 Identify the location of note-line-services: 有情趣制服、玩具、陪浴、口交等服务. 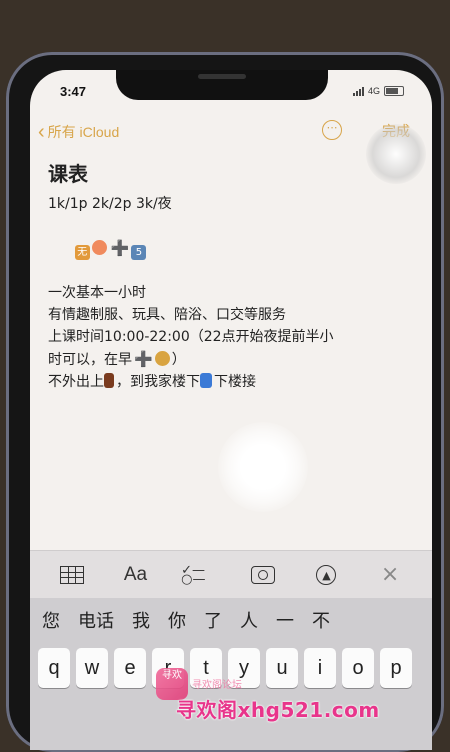
(167, 315).